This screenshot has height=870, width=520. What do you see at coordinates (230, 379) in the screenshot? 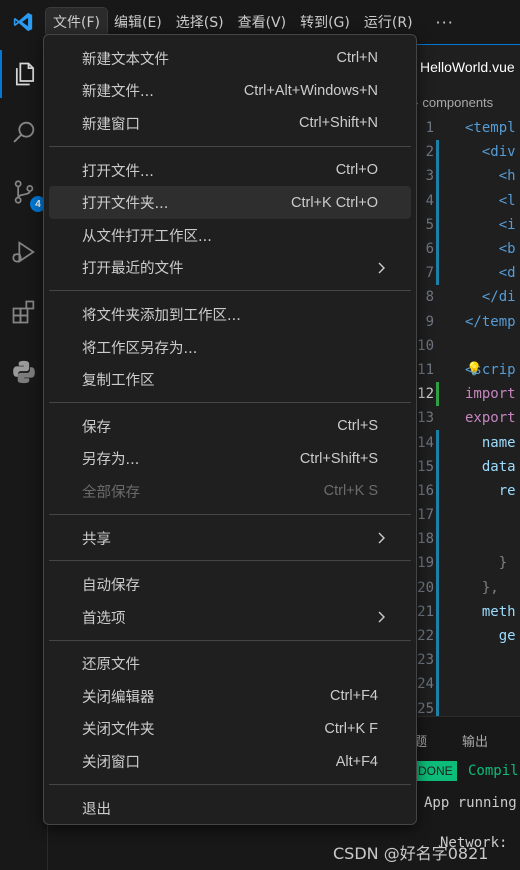
I see `menu-item: 复制工作区` at bounding box center [230, 379].